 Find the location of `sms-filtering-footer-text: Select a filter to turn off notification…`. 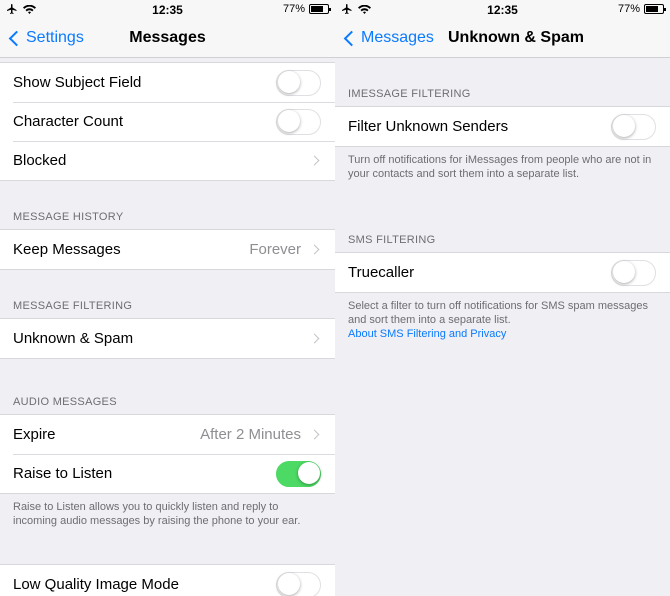

sms-filtering-footer-text: Select a filter to turn off notification… is located at coordinates (498, 313).